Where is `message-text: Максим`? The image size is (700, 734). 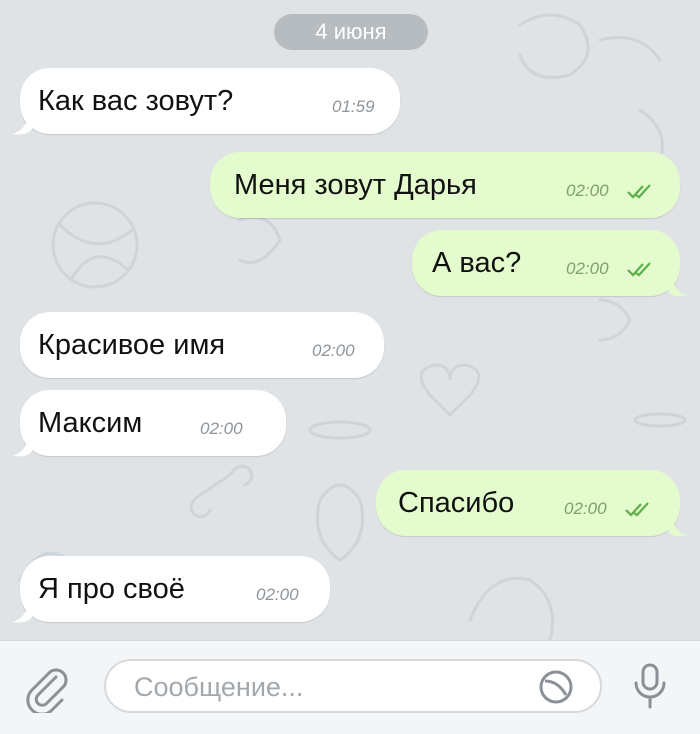
message-text: Максим is located at coordinates (90, 423).